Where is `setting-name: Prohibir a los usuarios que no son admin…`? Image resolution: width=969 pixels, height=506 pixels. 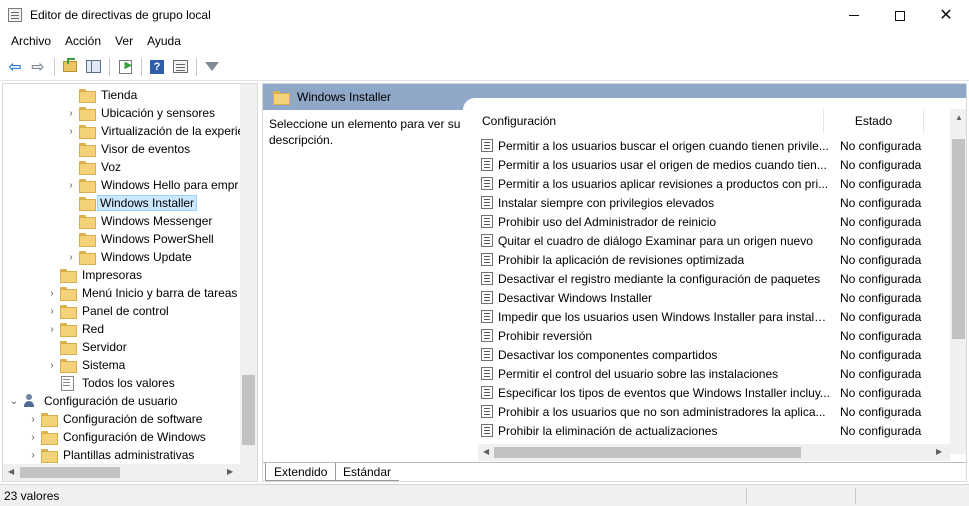
setting-name: Prohibir a los usuarios que no son admin… is located at coordinates (662, 411).